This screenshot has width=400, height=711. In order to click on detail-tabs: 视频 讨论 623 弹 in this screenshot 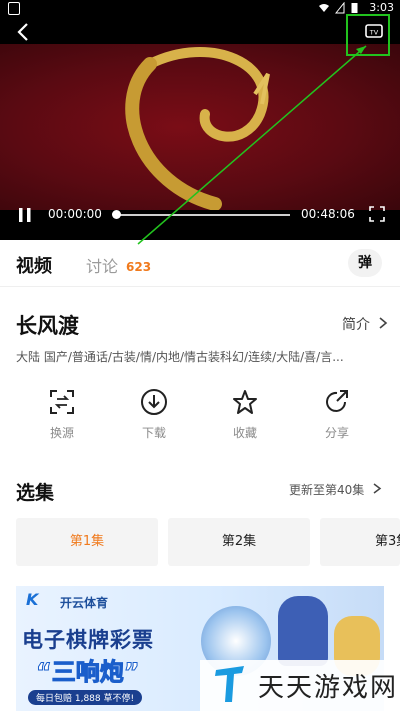, I will do `click(200, 263)`.